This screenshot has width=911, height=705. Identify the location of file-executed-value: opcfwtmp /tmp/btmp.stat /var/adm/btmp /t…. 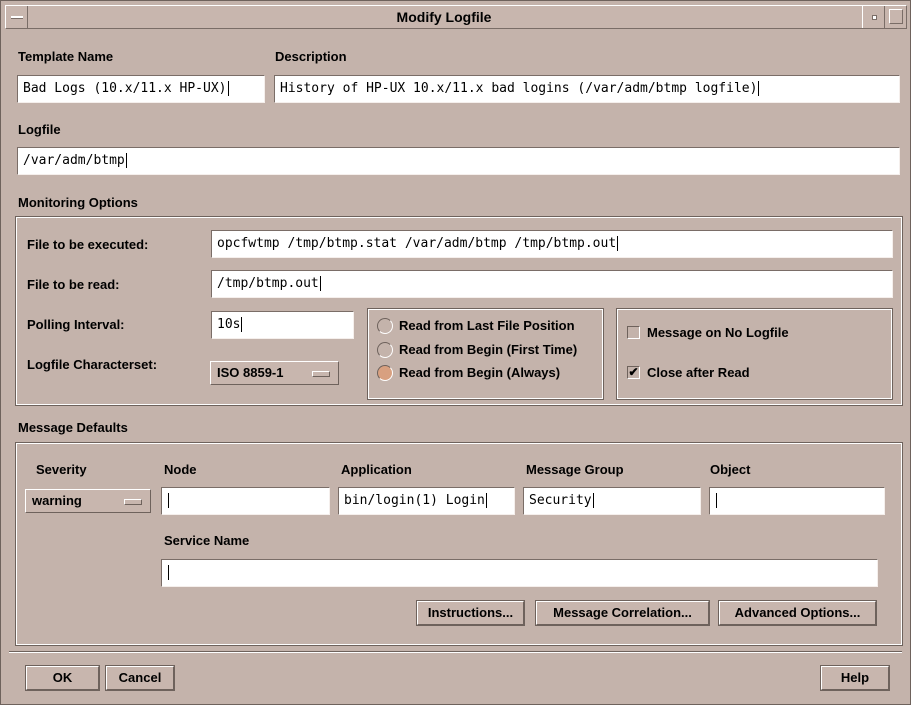
(417, 243).